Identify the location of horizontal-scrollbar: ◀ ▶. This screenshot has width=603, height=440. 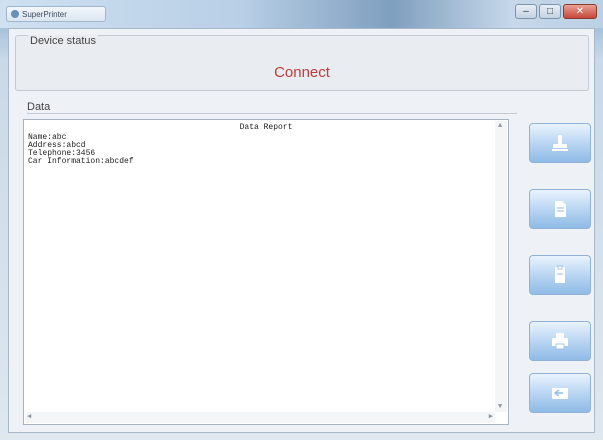
(260, 417).